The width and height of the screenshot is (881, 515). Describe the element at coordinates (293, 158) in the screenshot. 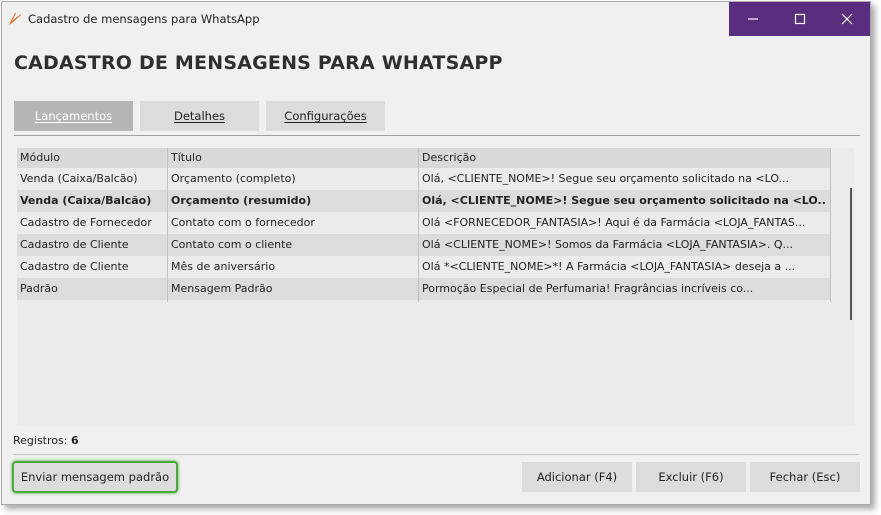

I see `column-header-titulo: Título` at that location.